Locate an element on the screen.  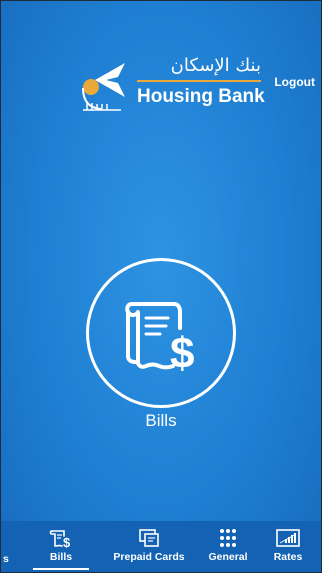
logo-sun-mark is located at coordinates (91, 87).